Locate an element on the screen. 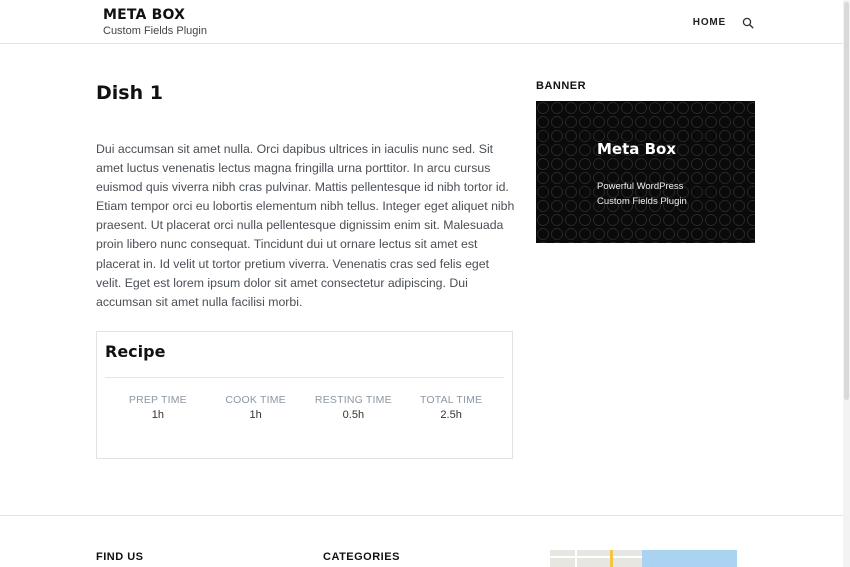 This screenshot has width=850, height=567. cook-time: COOK TIME 1h is located at coordinates (256, 407).